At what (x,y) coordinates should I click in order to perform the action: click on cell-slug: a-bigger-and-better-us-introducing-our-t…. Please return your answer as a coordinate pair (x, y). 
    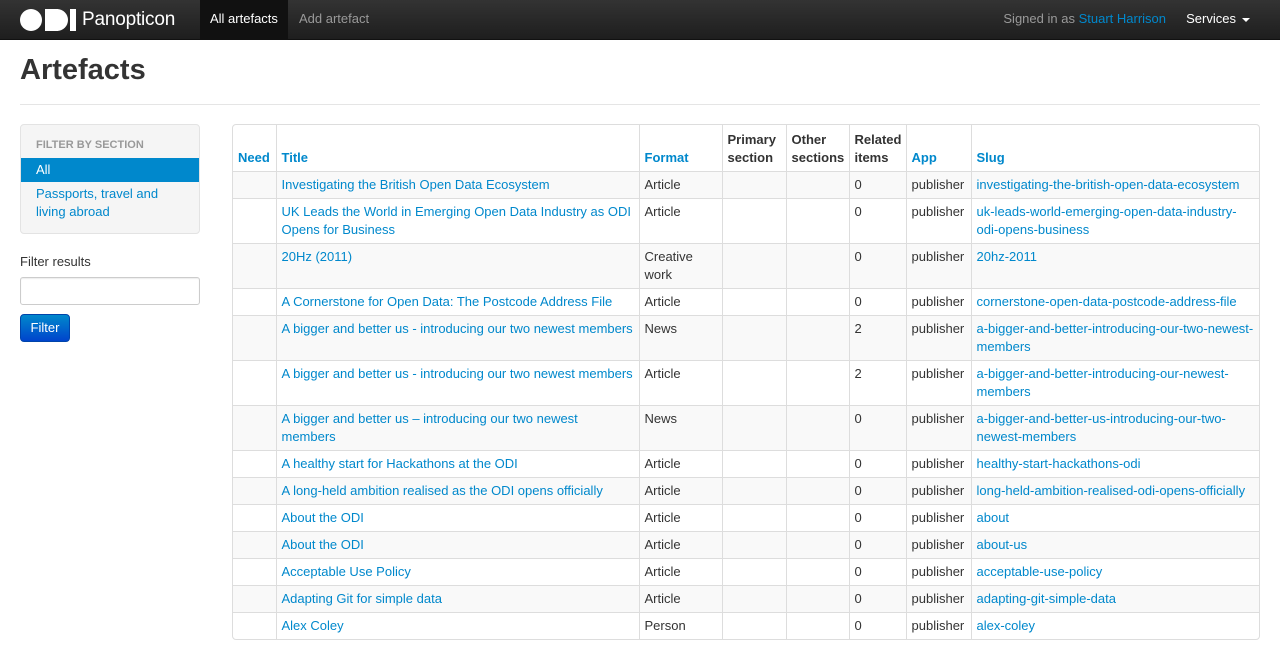
    Looking at the image, I should click on (1114, 427).